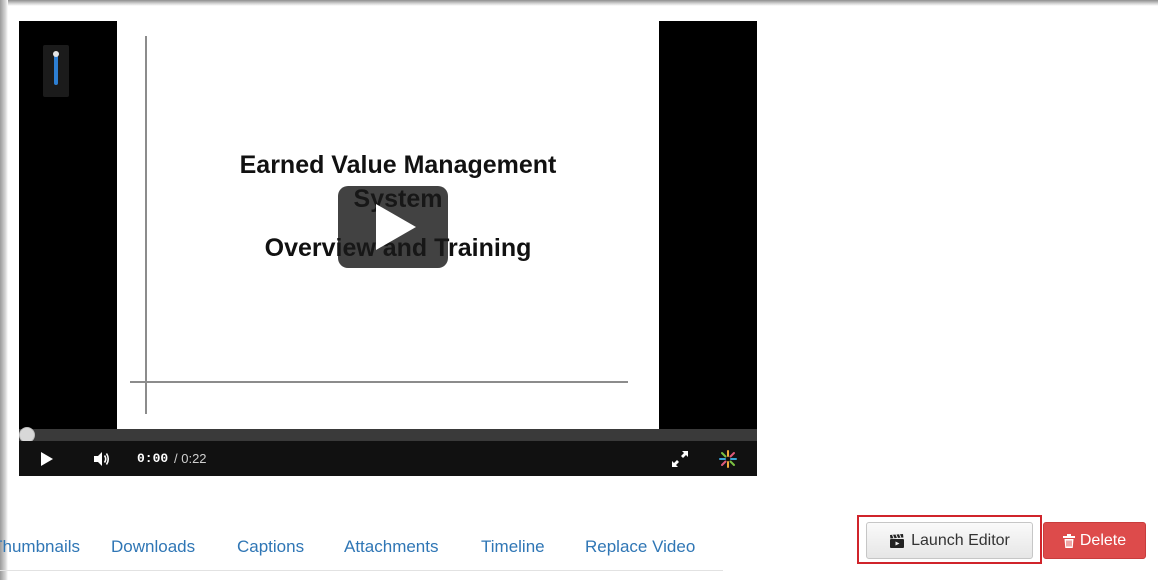 The image size is (1158, 580). I want to click on volume-slider, so click(56, 71).